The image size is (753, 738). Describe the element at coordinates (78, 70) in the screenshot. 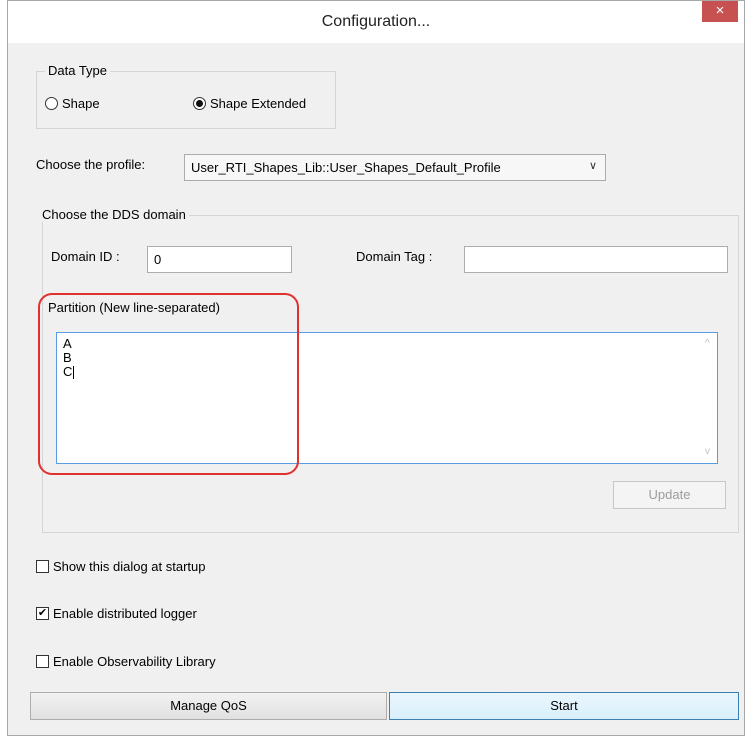

I see `data-type-legend: Data Type` at that location.